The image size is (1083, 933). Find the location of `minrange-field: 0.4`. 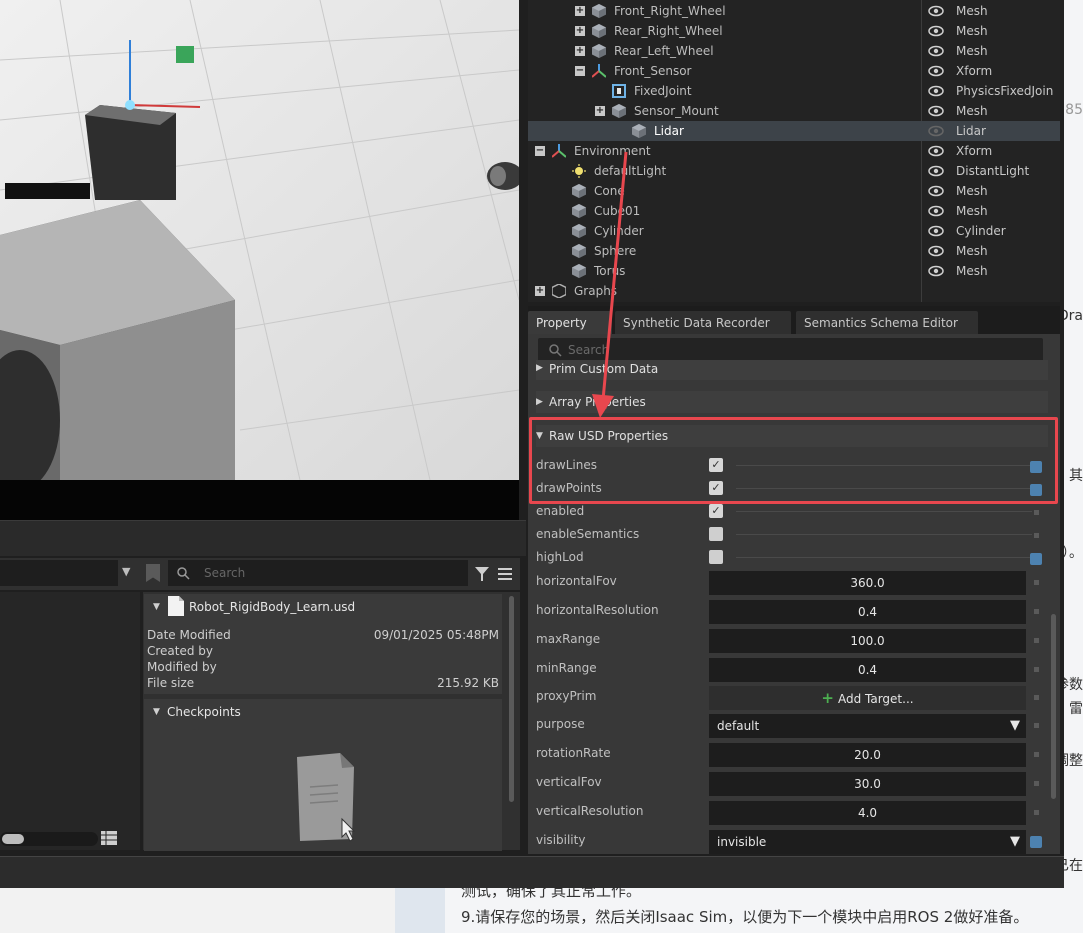

minrange-field: 0.4 is located at coordinates (867, 670).